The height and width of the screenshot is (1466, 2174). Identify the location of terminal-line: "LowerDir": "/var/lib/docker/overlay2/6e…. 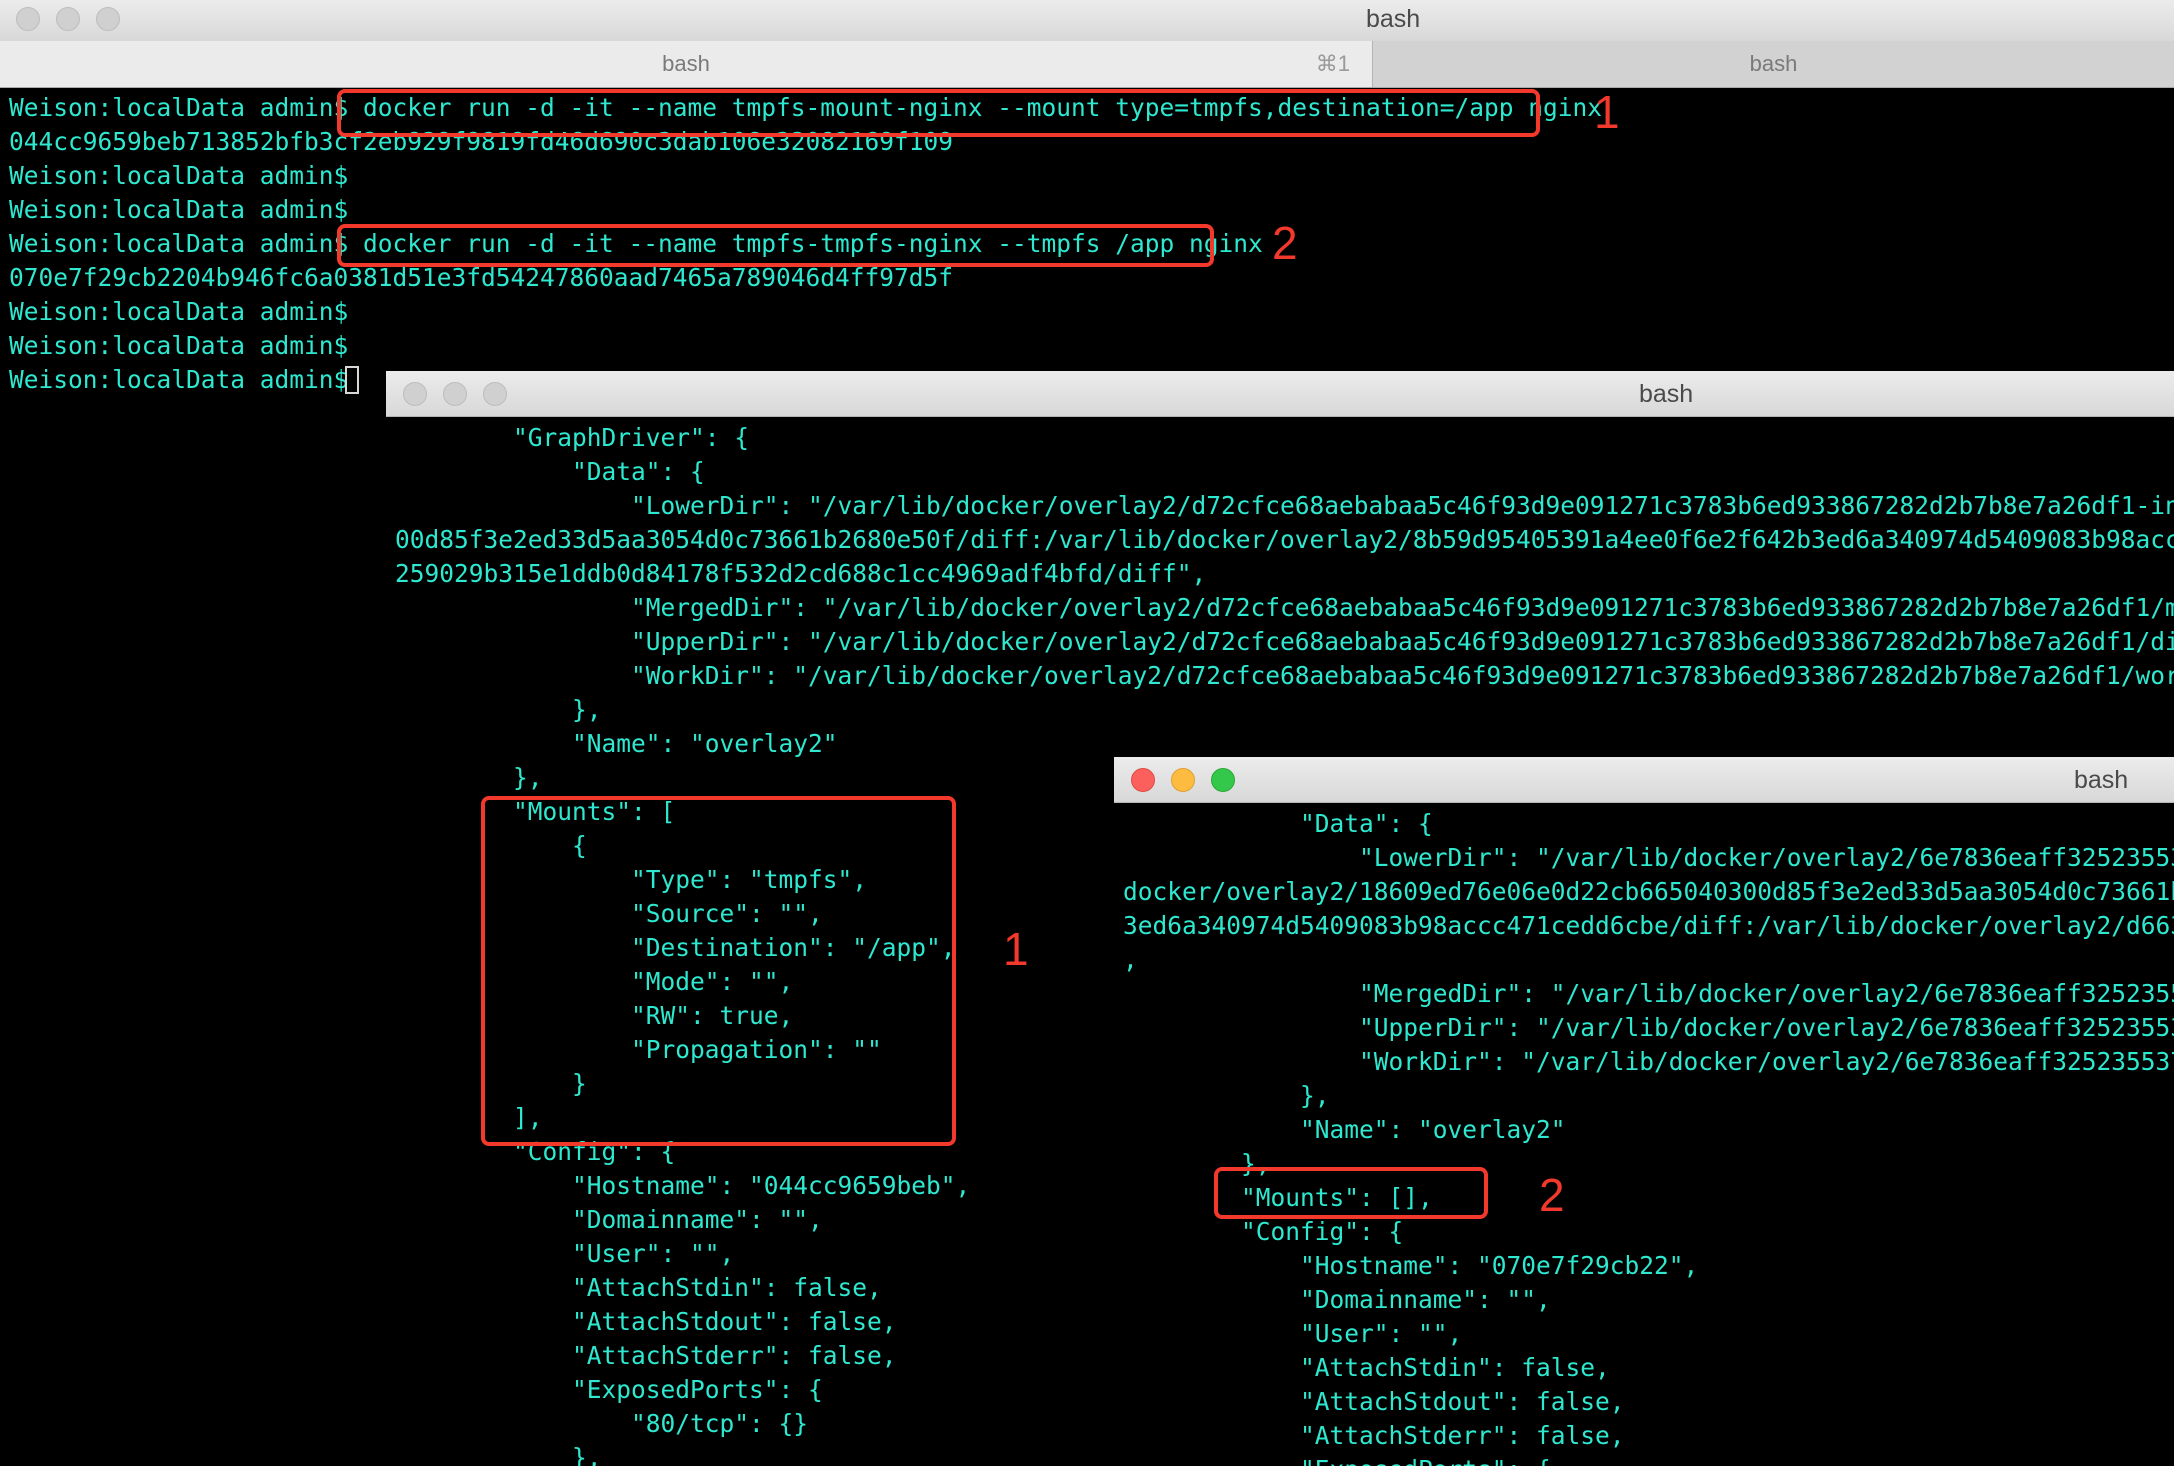
(1648, 857).